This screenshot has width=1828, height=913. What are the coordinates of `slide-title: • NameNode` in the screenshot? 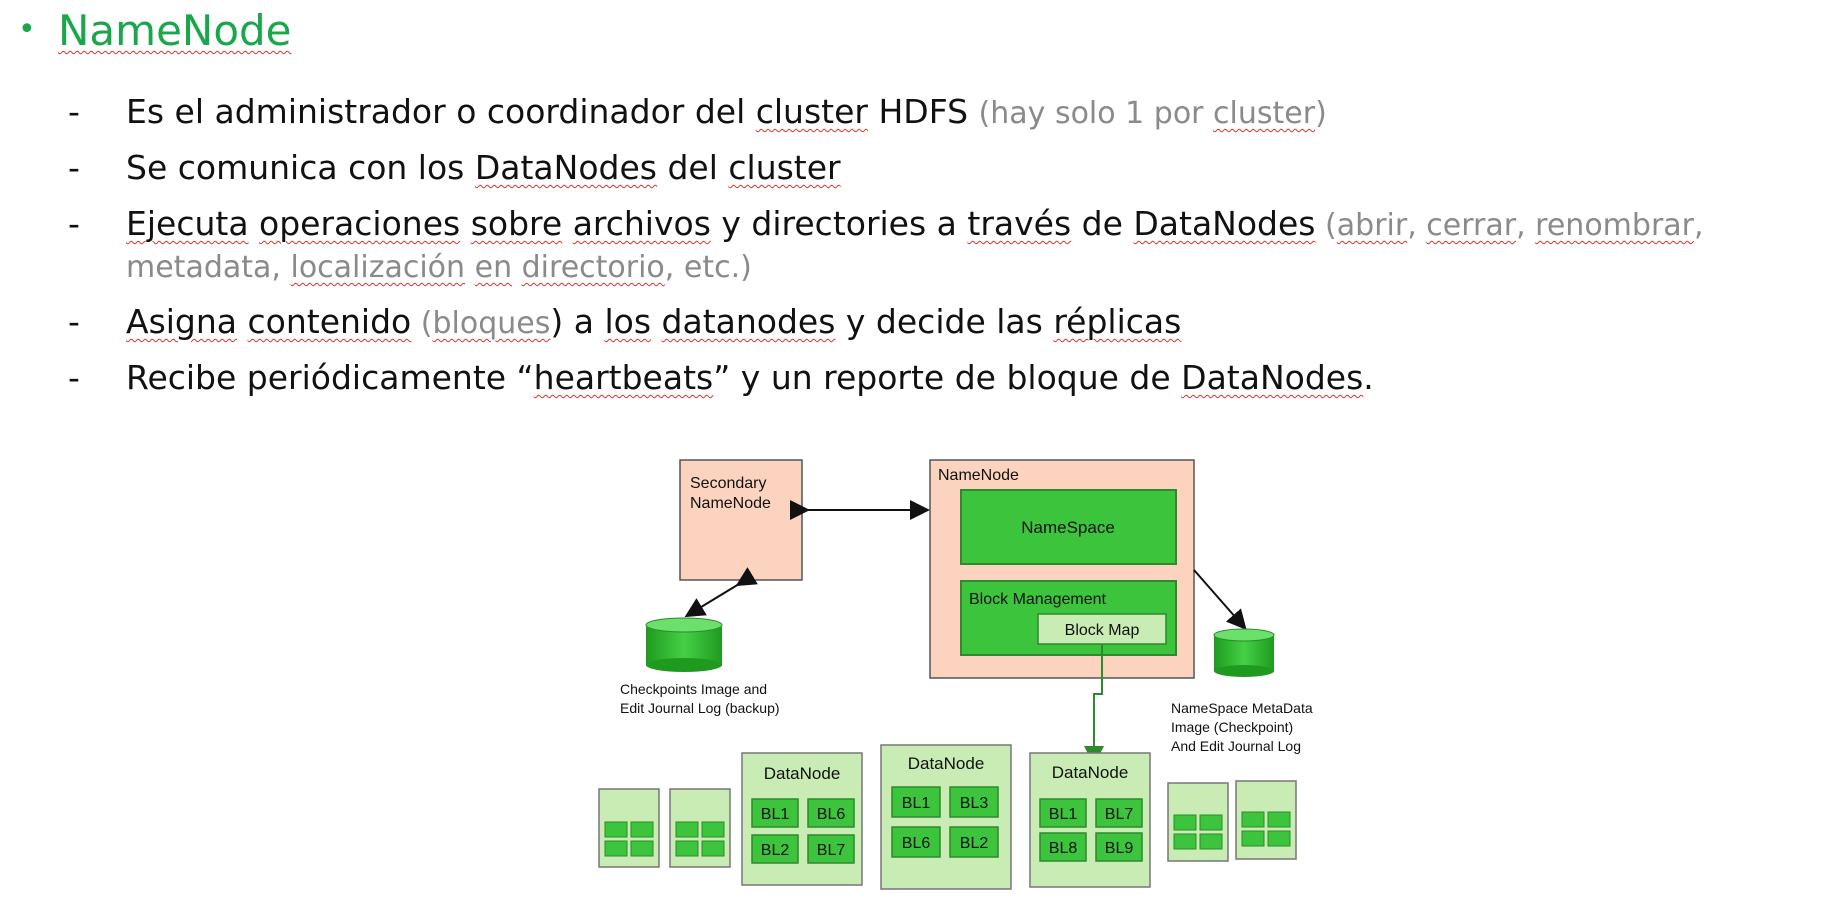 It's located at (155, 30).